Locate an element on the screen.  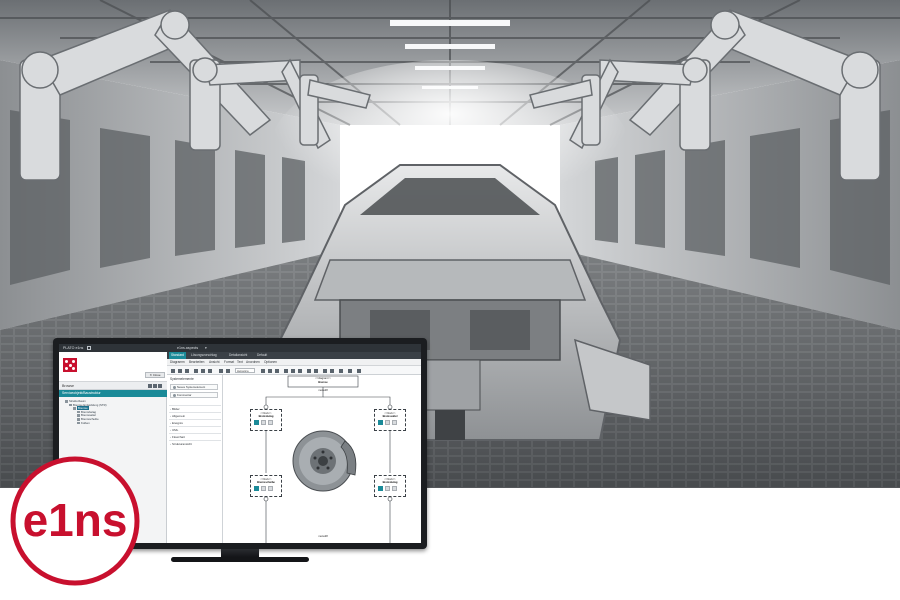
menu-text: Text is located at coordinates (240, 362).